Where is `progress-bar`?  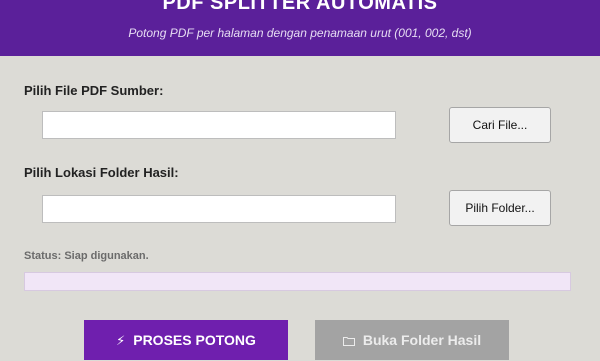
progress-bar is located at coordinates (297, 281).